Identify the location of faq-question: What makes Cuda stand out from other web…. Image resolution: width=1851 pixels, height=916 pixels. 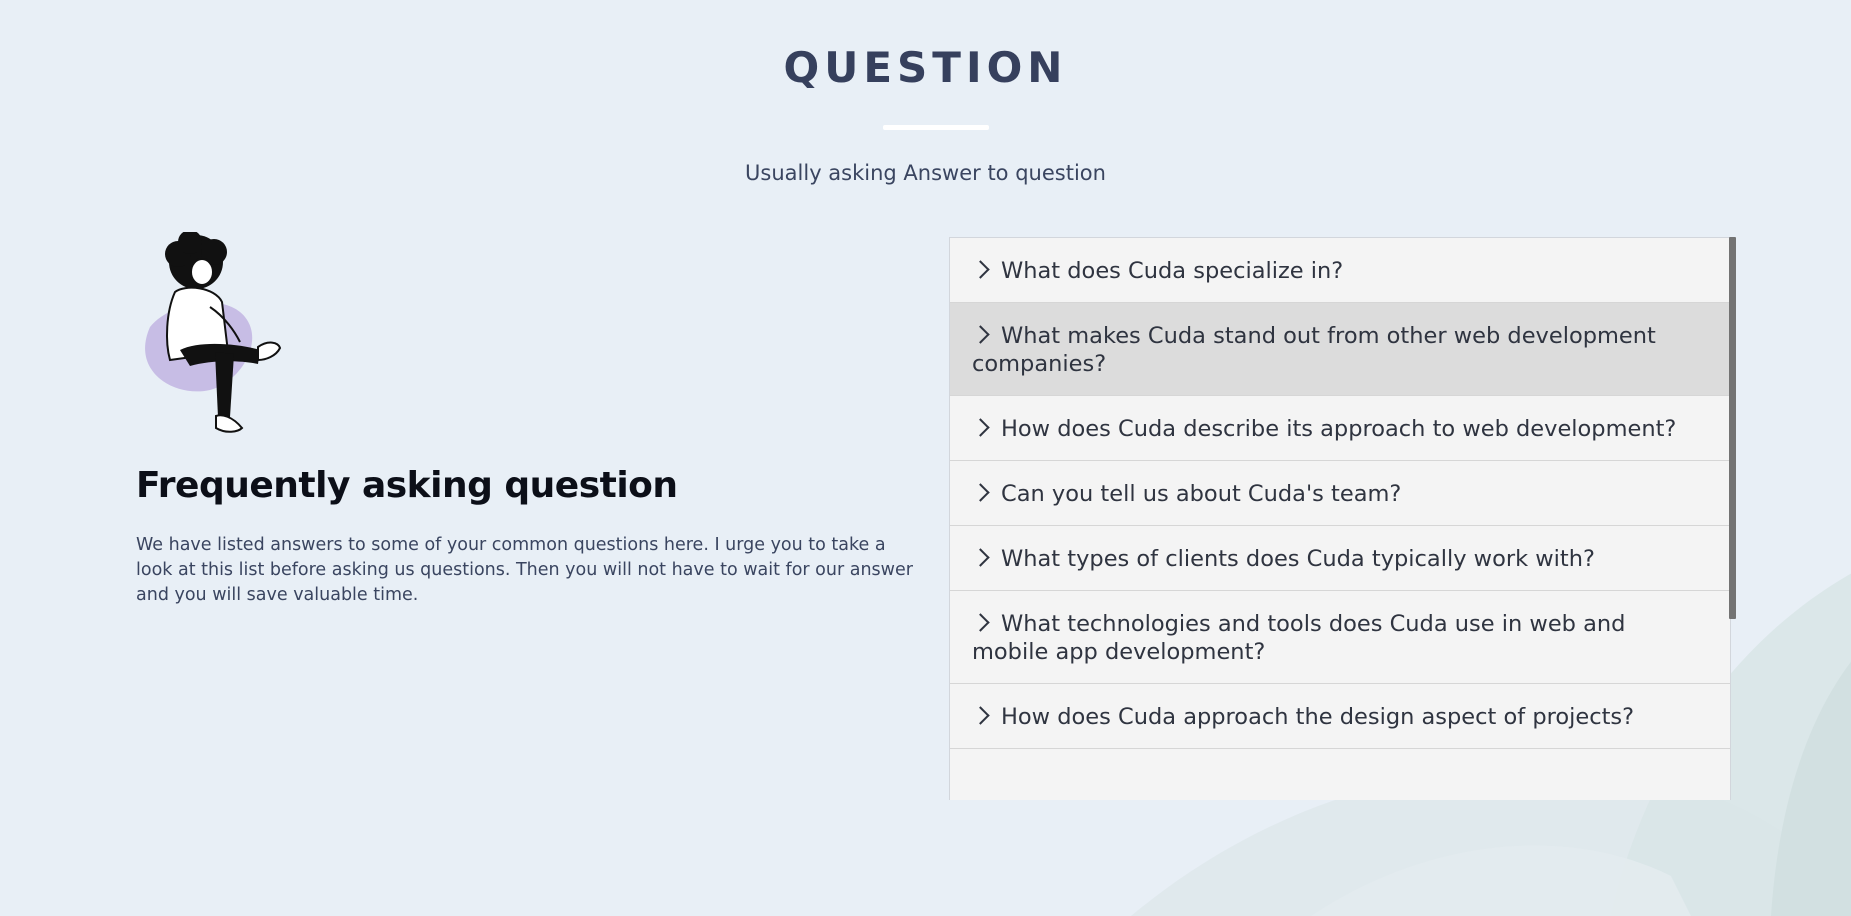
(1314, 350).